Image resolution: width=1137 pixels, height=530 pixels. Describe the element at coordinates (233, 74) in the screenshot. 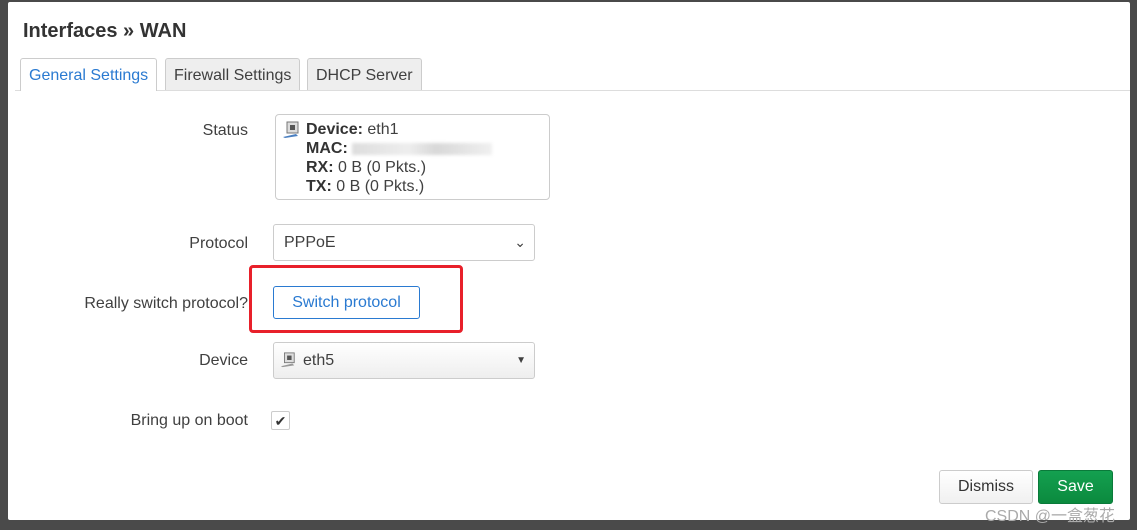

I see `tab-firewall-settings: Firewall Settings` at that location.